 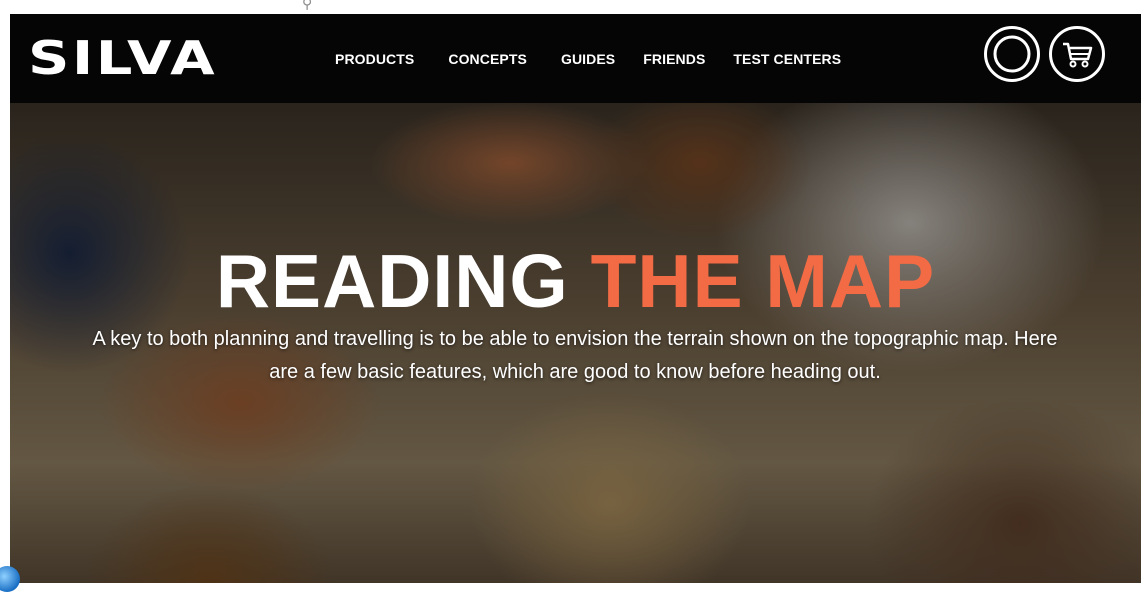 What do you see at coordinates (575, 281) in the screenshot?
I see `hero-title: READING THE MAP` at bounding box center [575, 281].